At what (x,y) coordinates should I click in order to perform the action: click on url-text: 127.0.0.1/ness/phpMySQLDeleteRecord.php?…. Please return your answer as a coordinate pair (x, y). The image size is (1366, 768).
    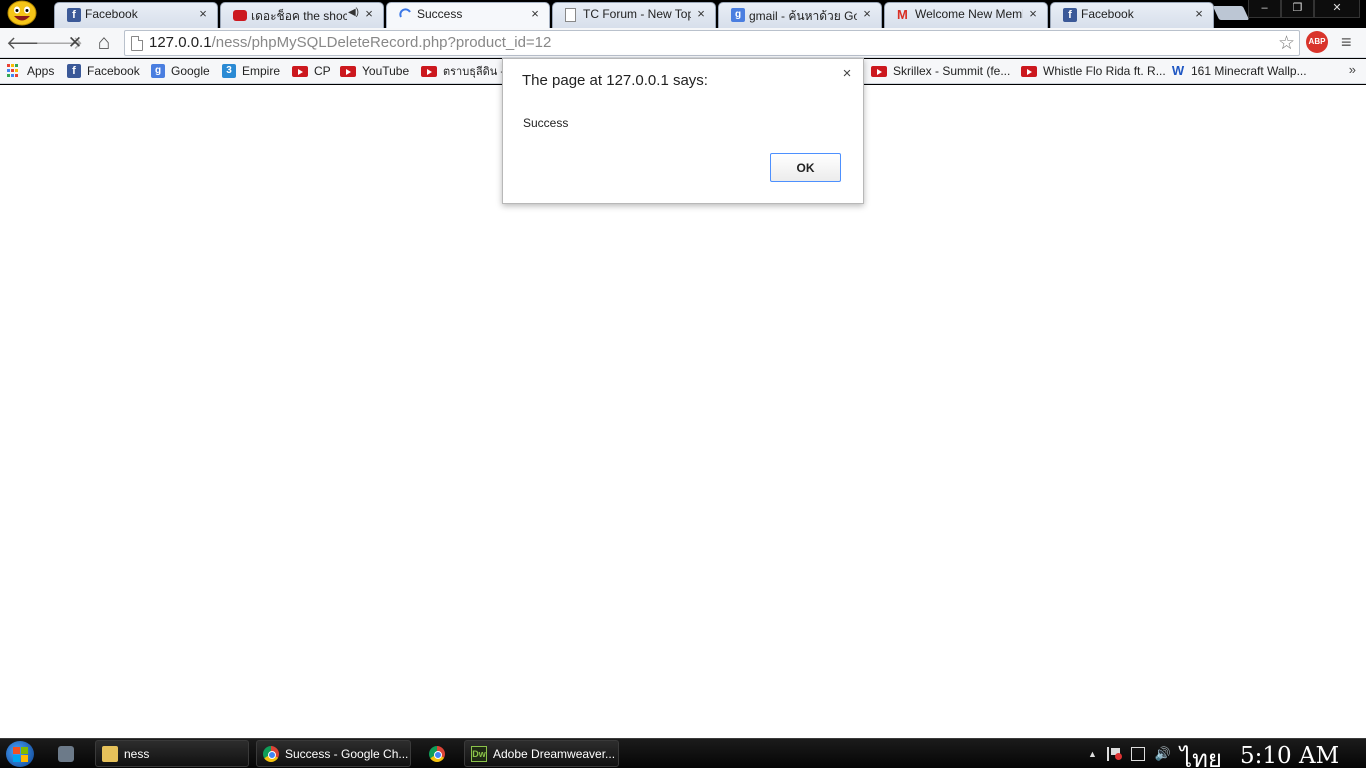
    Looking at the image, I should click on (350, 42).